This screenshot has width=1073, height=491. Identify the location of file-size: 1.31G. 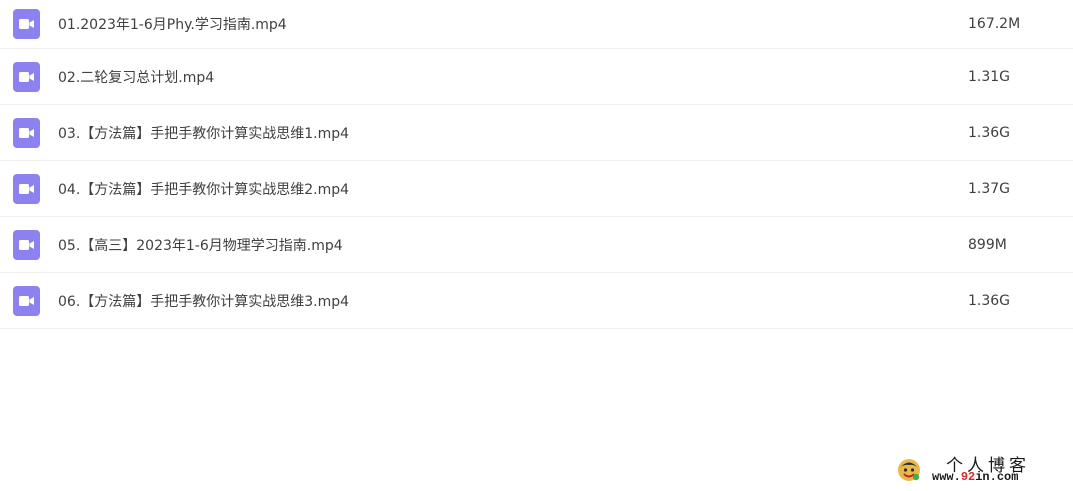
(989, 76).